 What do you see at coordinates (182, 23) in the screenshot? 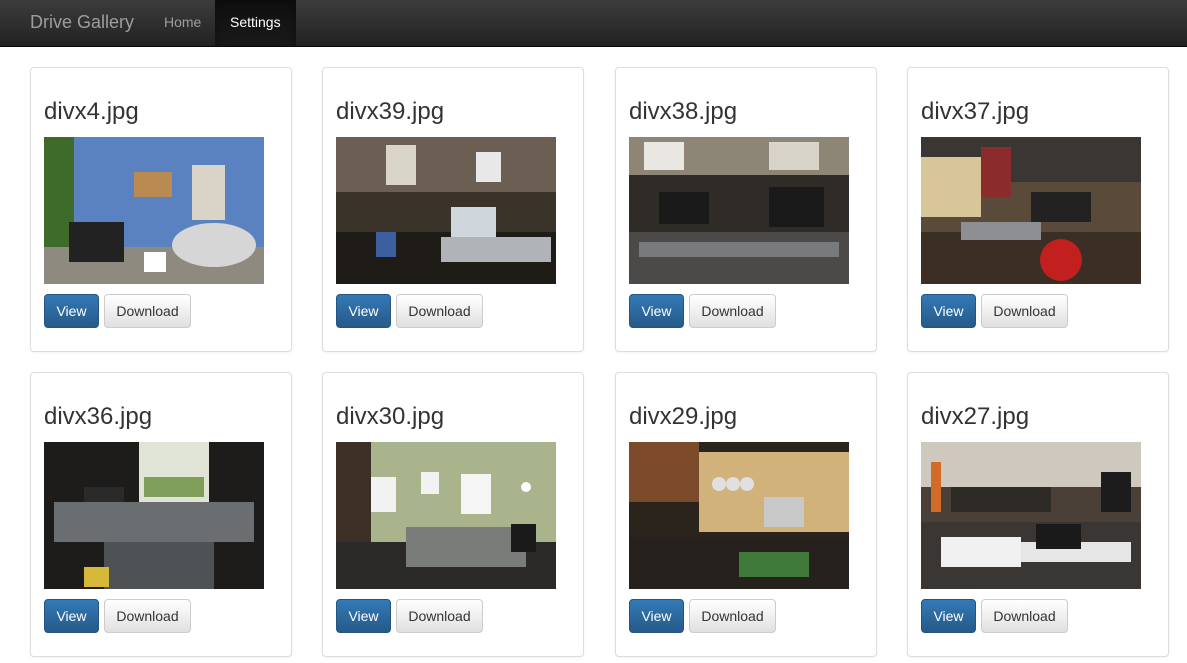
I see `nav-link-home: Home` at bounding box center [182, 23].